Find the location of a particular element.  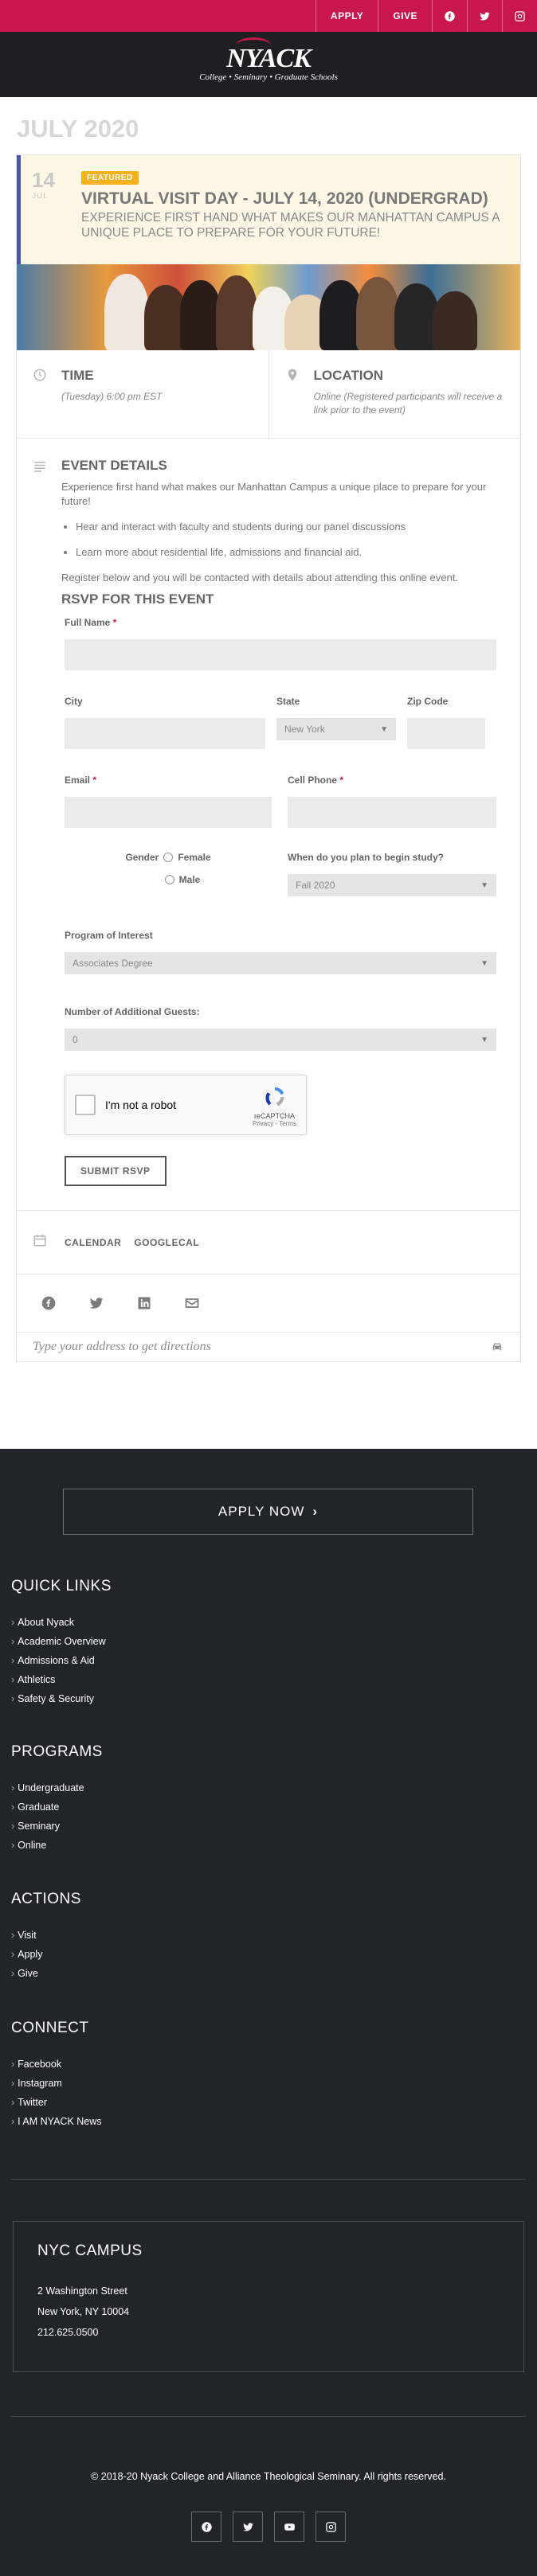

campus-phone: 212.625.0500 is located at coordinates (268, 2332).